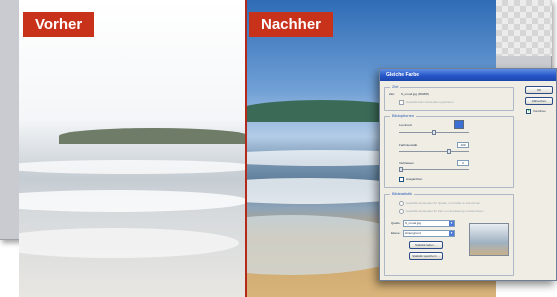  Describe the element at coordinates (434, 169) in the screenshot. I see `fade-slider-track` at that location.